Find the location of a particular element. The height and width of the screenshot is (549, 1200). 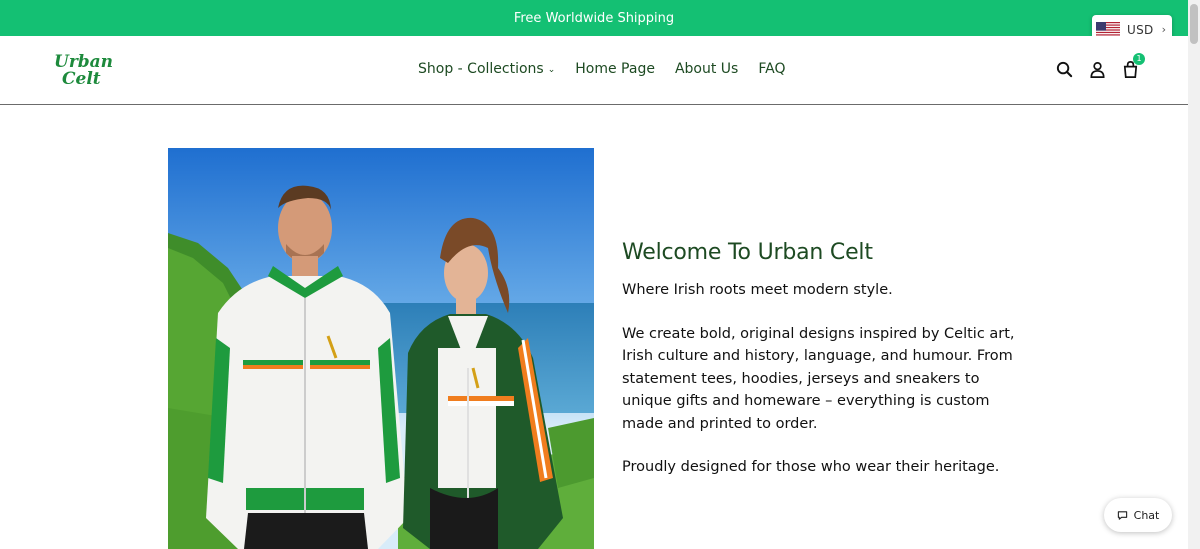

chat-bubble-icon is located at coordinates (1122, 515).